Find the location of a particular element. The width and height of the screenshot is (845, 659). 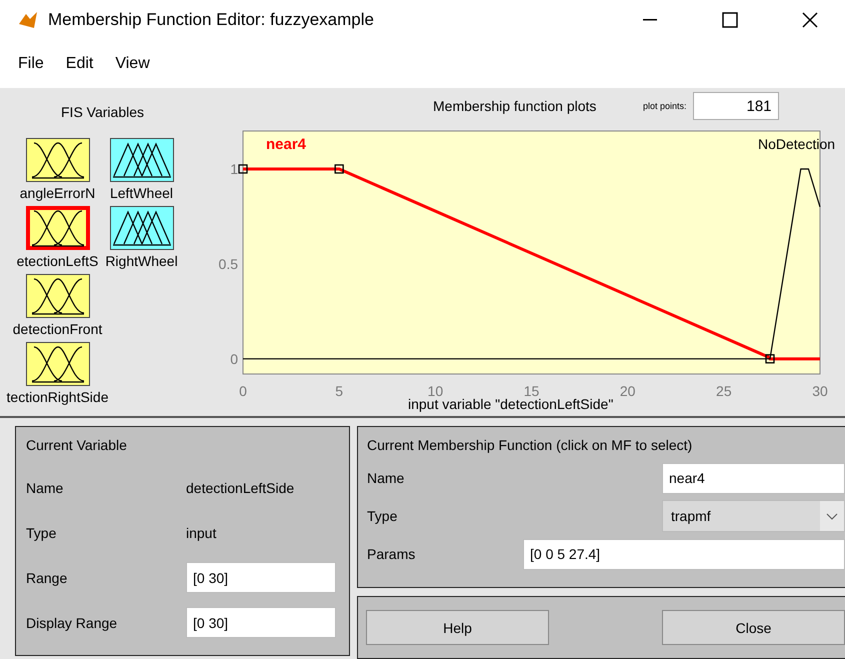

variable-label: angleErrorN is located at coordinates (58, 193).